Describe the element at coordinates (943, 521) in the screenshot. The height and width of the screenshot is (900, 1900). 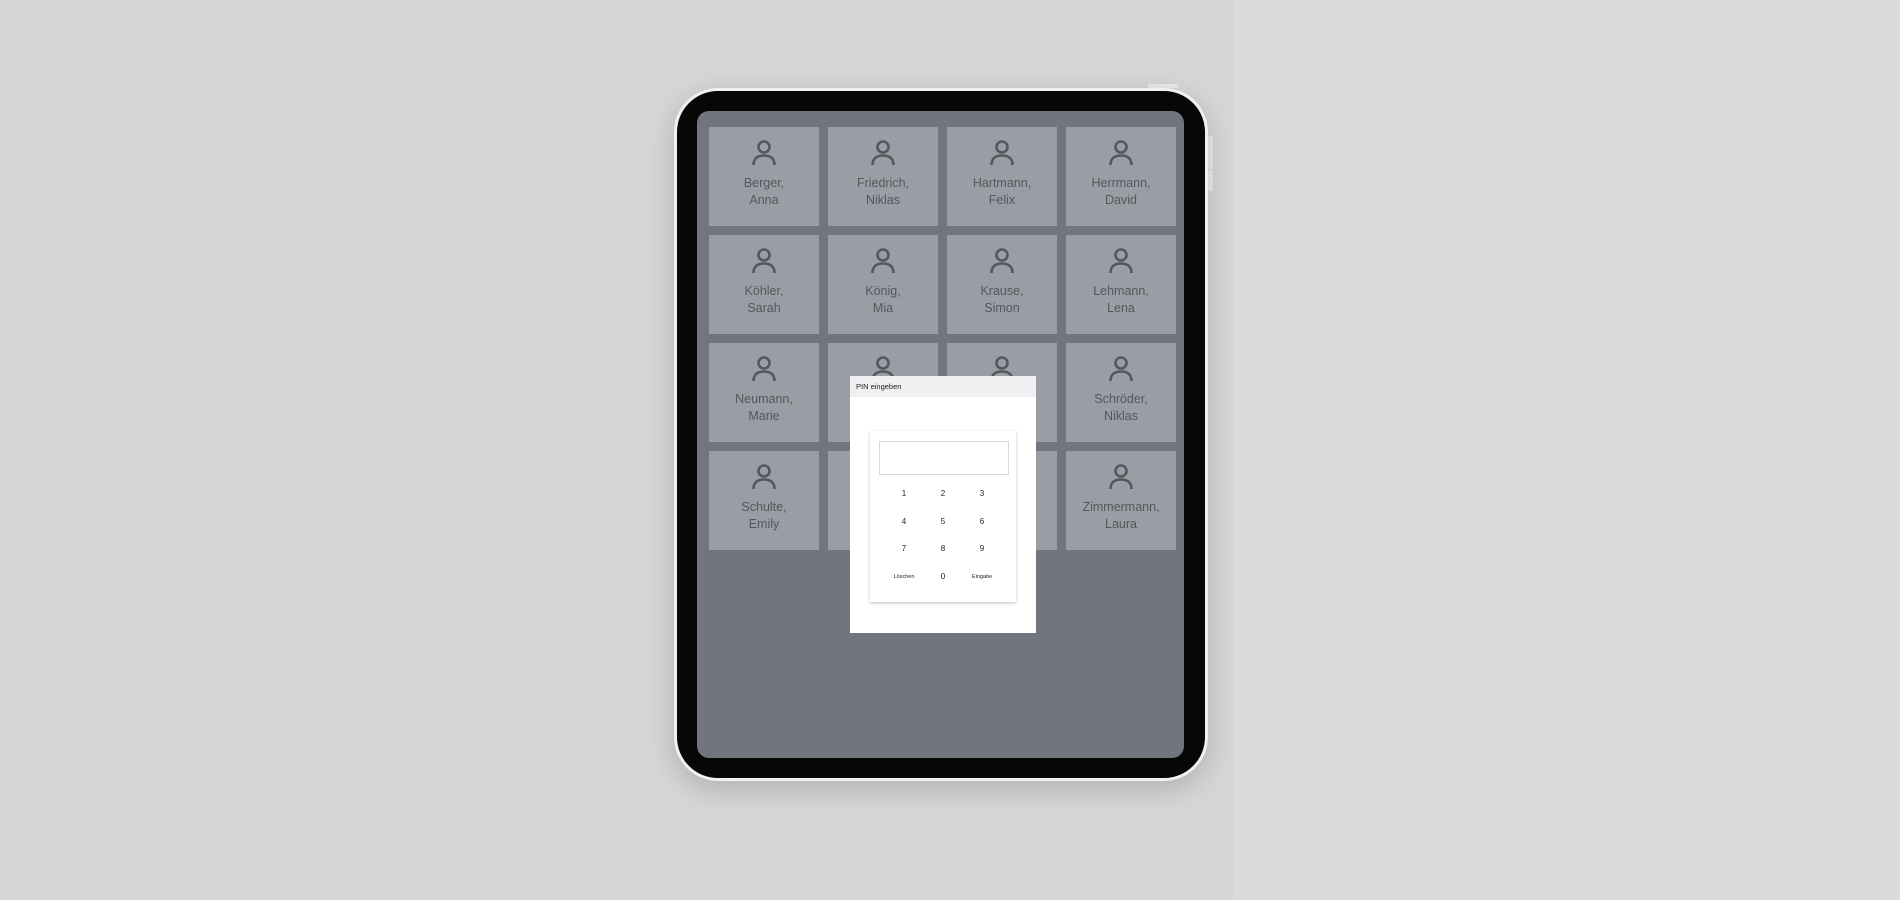
I see `key-5-button: 5` at that location.